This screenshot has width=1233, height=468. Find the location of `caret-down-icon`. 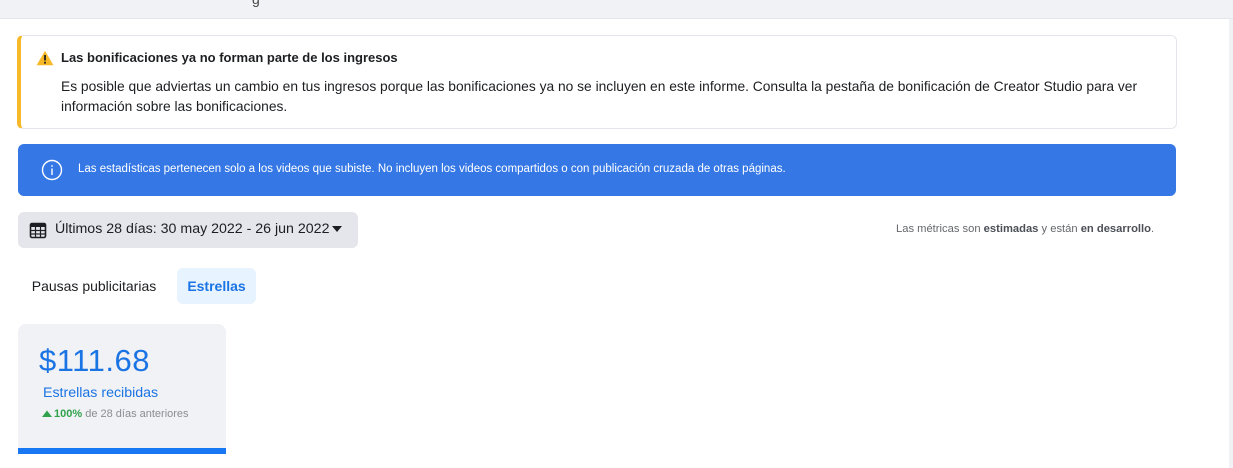

caret-down-icon is located at coordinates (337, 229).